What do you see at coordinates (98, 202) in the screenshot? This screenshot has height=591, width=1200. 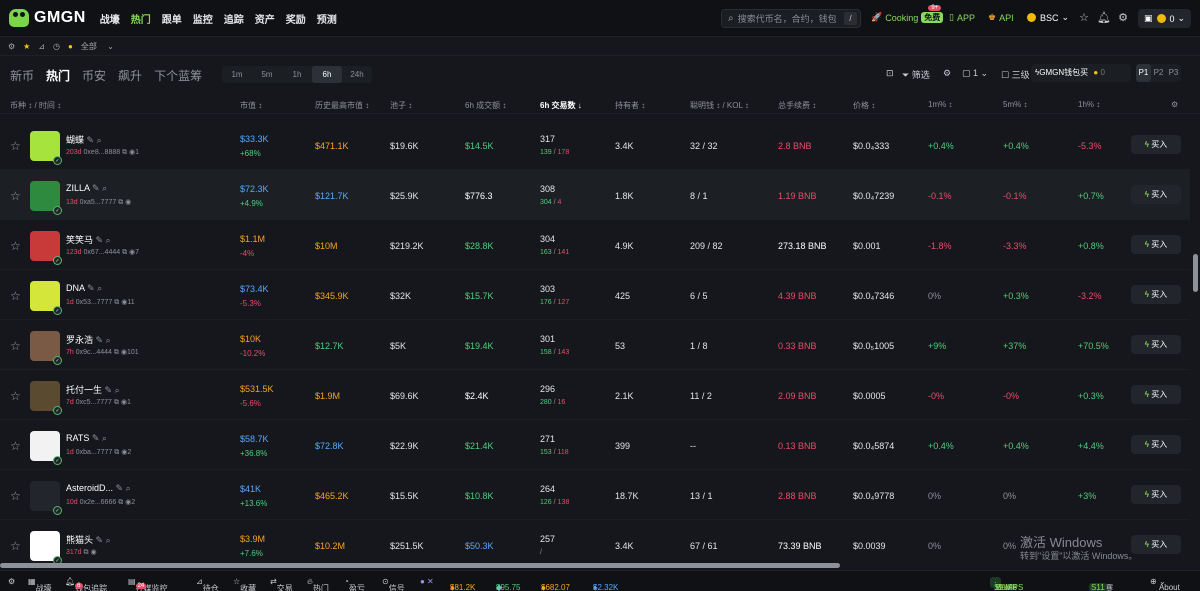 I see `token-address: 0xa5...7777` at bounding box center [98, 202].